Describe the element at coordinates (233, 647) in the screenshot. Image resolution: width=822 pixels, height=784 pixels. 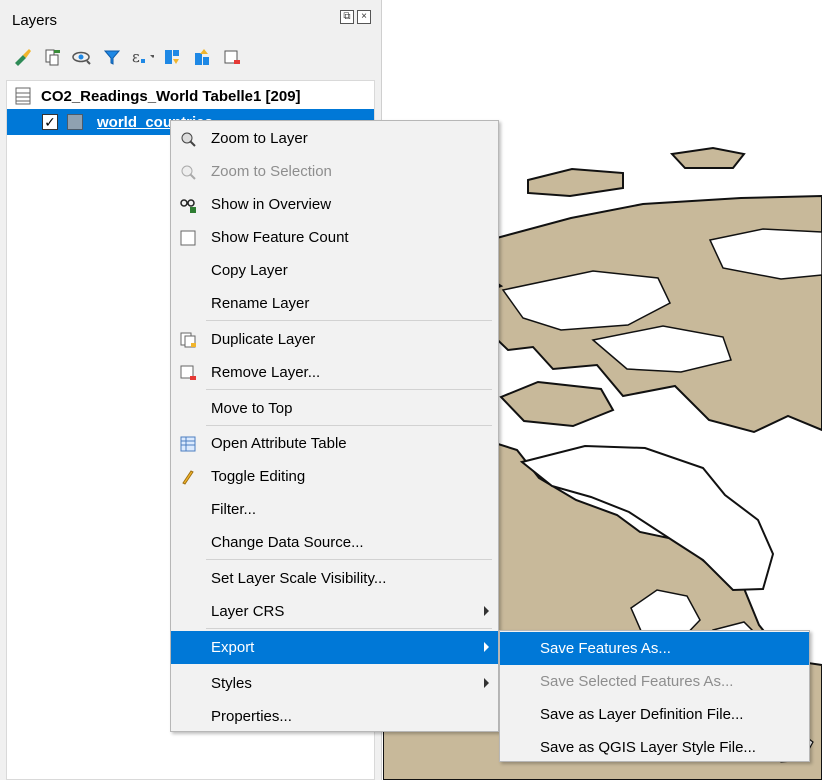
I see `menu-label: Export` at that location.